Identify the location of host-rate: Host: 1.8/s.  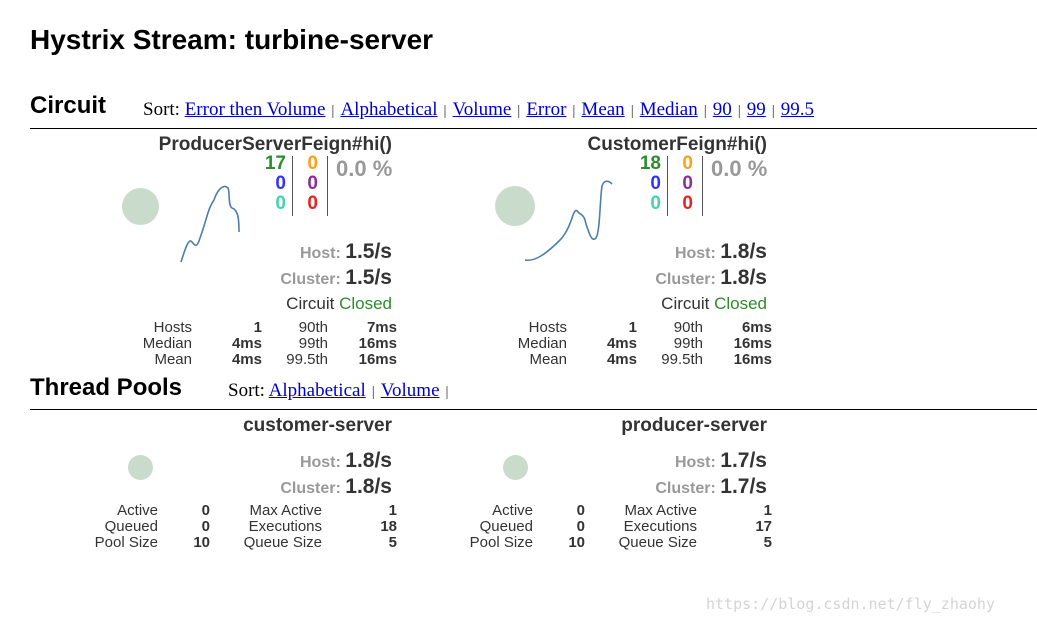
(721, 252).